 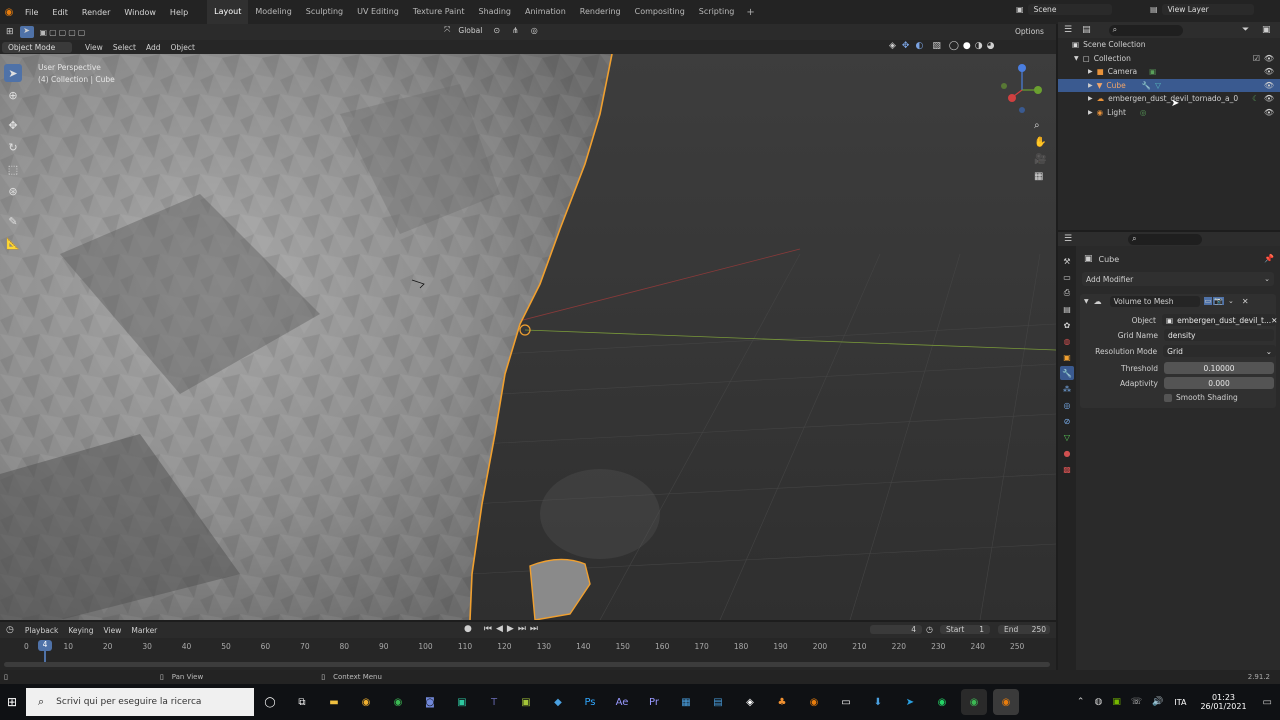 What do you see at coordinates (1068, 30) in the screenshot?
I see `outliner-editor-icon: ☰` at bounding box center [1068, 30].